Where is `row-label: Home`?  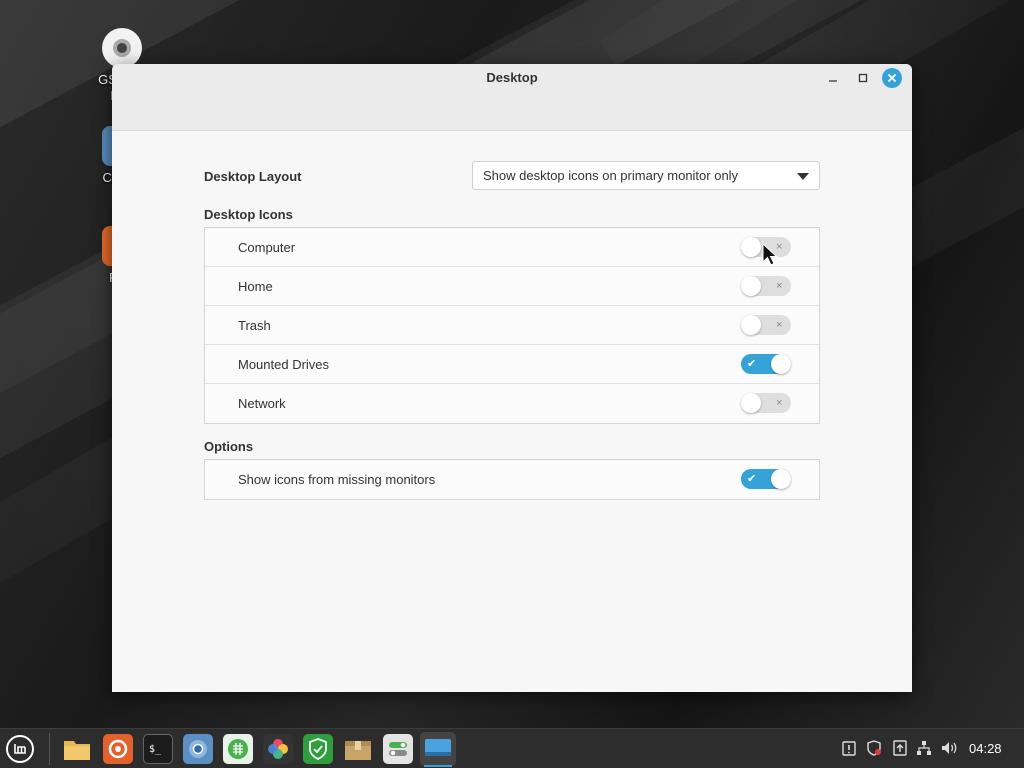 row-label: Home is located at coordinates (255, 286).